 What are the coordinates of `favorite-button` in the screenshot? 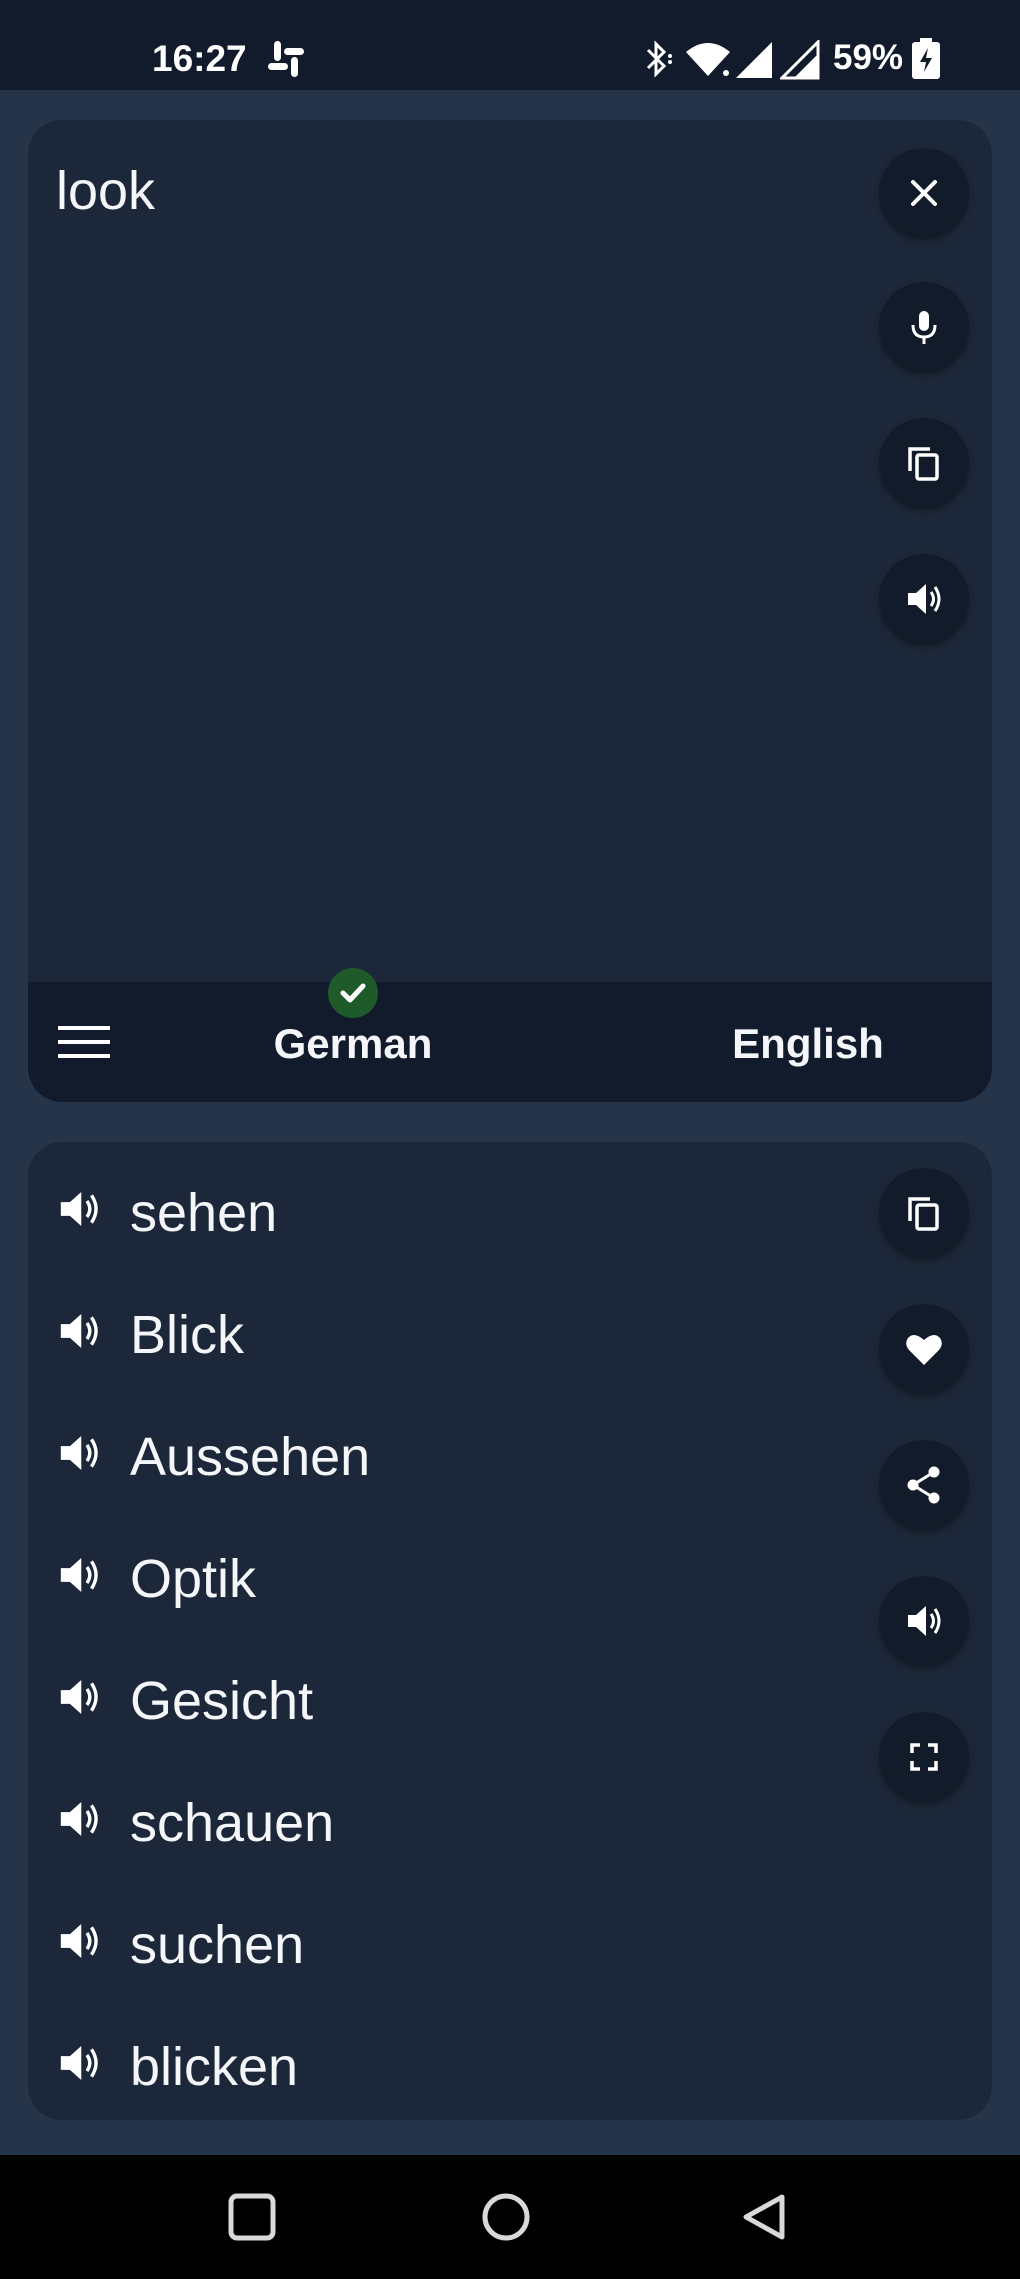 It's located at (924, 1349).